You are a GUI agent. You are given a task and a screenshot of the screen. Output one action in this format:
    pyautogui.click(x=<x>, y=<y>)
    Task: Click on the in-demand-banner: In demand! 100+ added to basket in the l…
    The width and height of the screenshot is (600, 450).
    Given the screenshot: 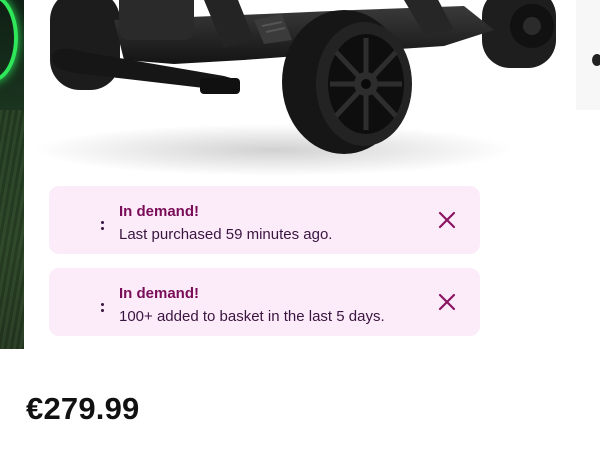 What is the action you would take?
    pyautogui.click(x=264, y=302)
    